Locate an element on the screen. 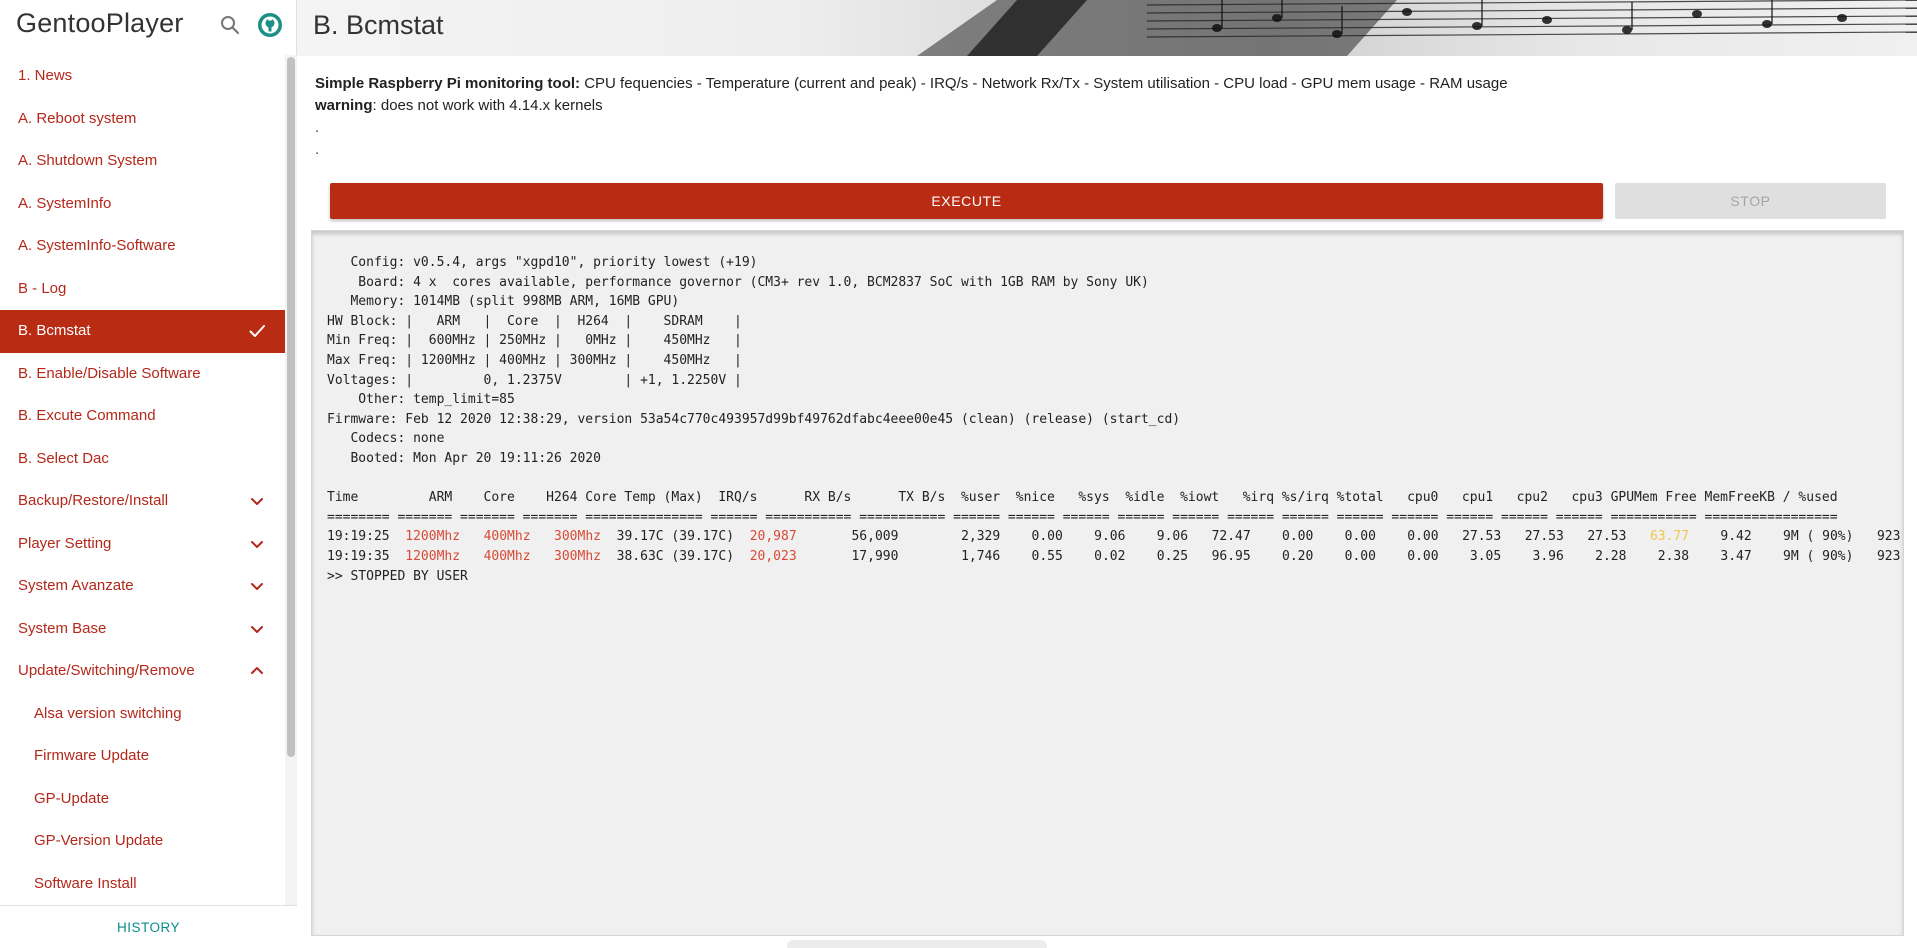 Image resolution: width=1917 pixels, height=948 pixels. header-banner: B. Bcmstat is located at coordinates (1107, 28).